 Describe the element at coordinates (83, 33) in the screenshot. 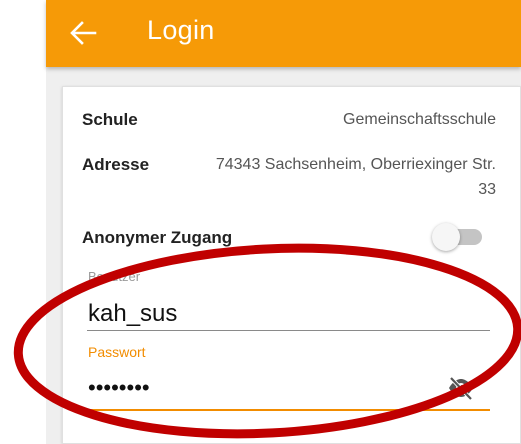

I see `arrow-left-icon` at that location.